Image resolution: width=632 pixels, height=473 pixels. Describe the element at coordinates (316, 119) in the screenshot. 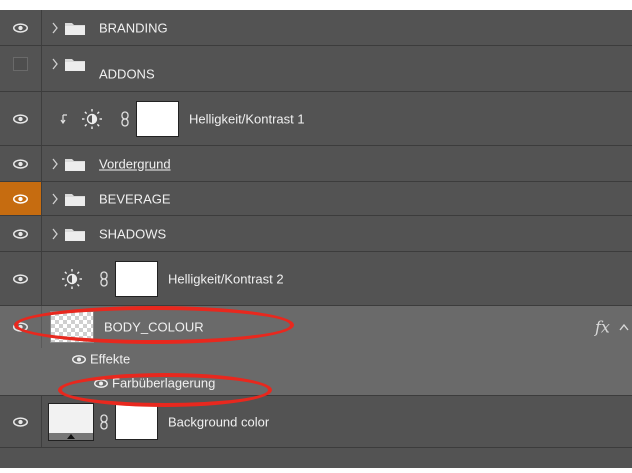

I see `layer-row-brightness-contrast-1: Helligkeit/Kontrast 1` at that location.